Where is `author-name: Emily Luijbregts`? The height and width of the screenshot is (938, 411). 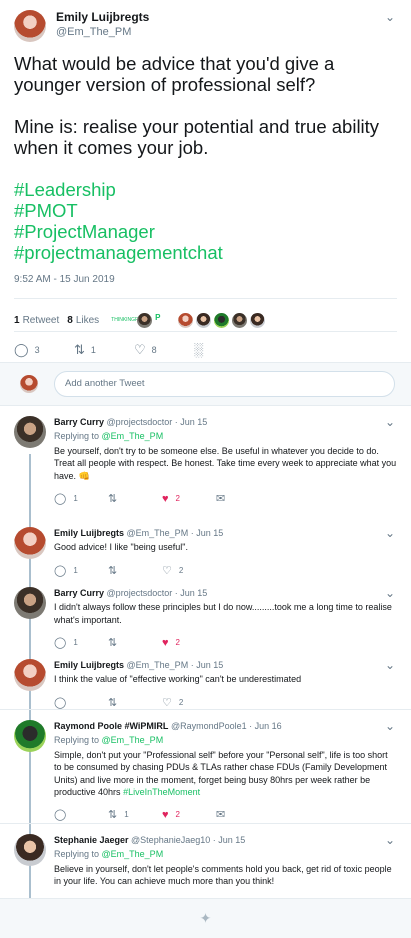
author-name: Emily Luijbregts is located at coordinates (219, 17).